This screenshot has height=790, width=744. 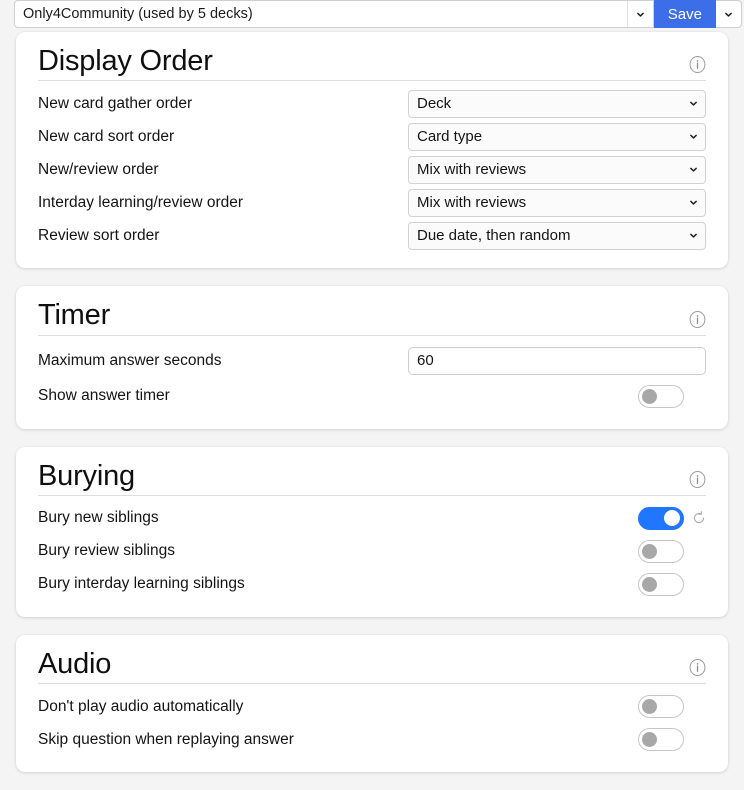 I want to click on row-control: 60, so click(x=557, y=360).